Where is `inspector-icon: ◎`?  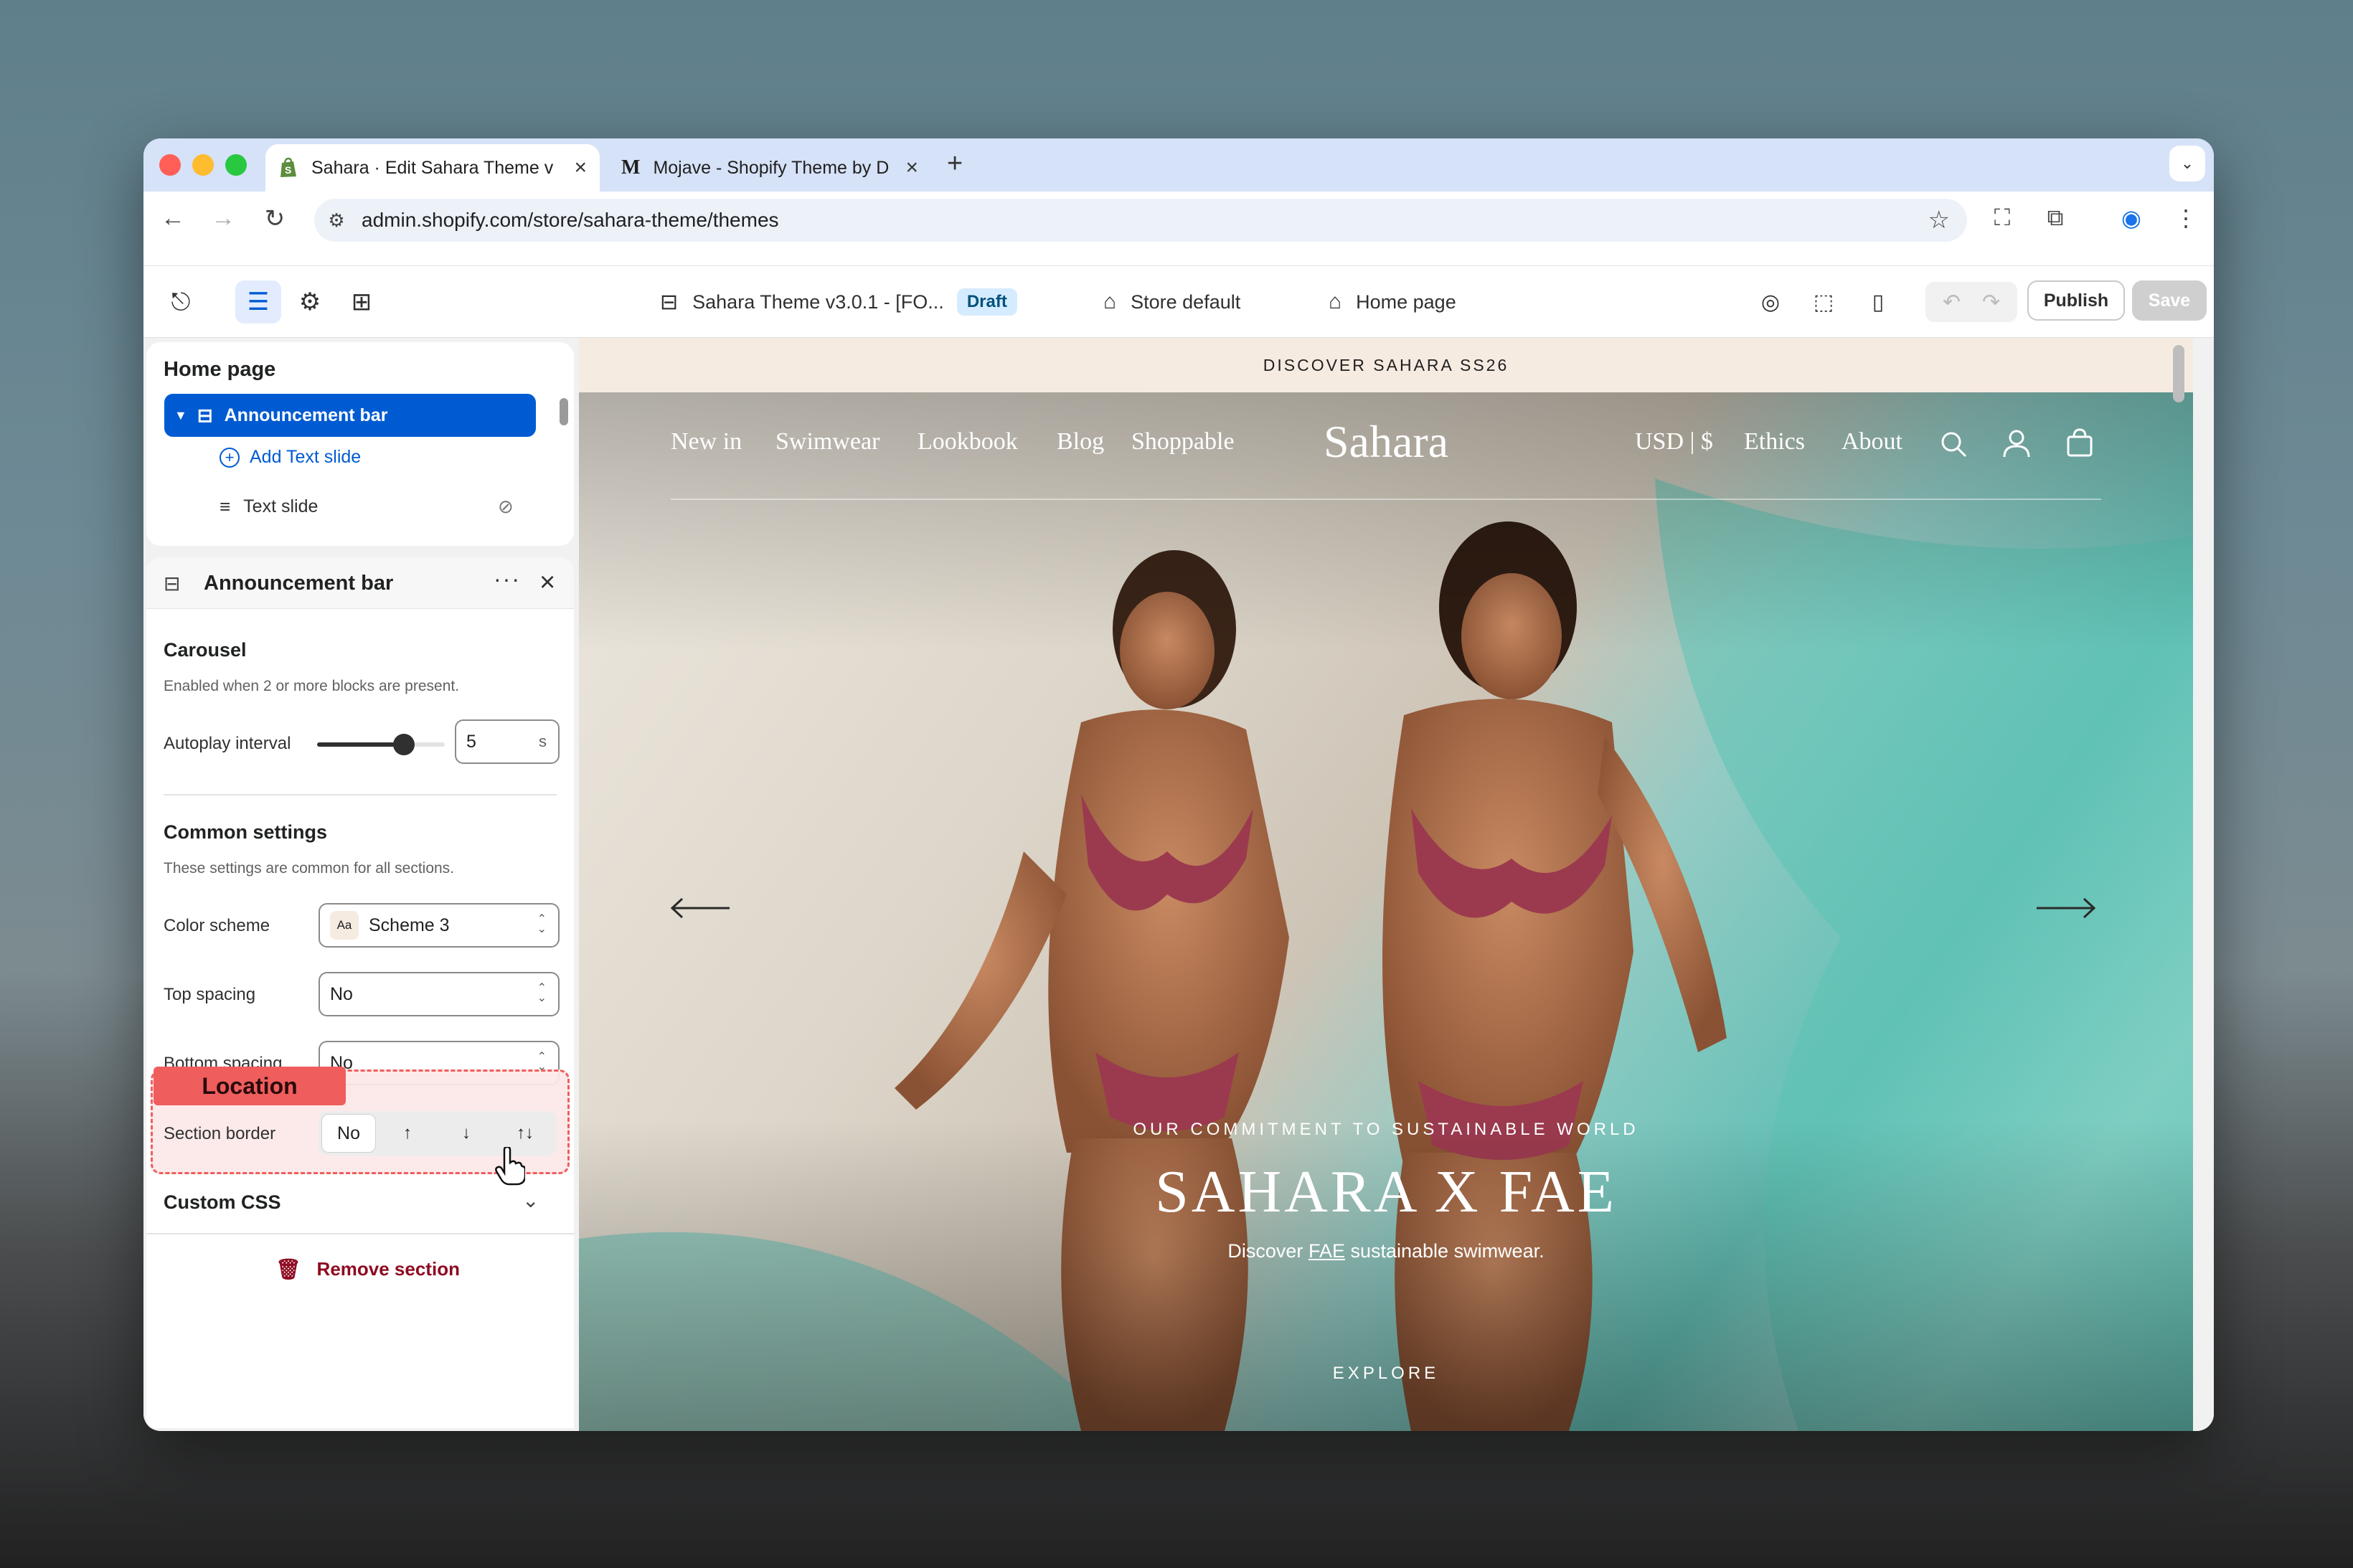
inspector-icon: ◎ is located at coordinates (1771, 302).